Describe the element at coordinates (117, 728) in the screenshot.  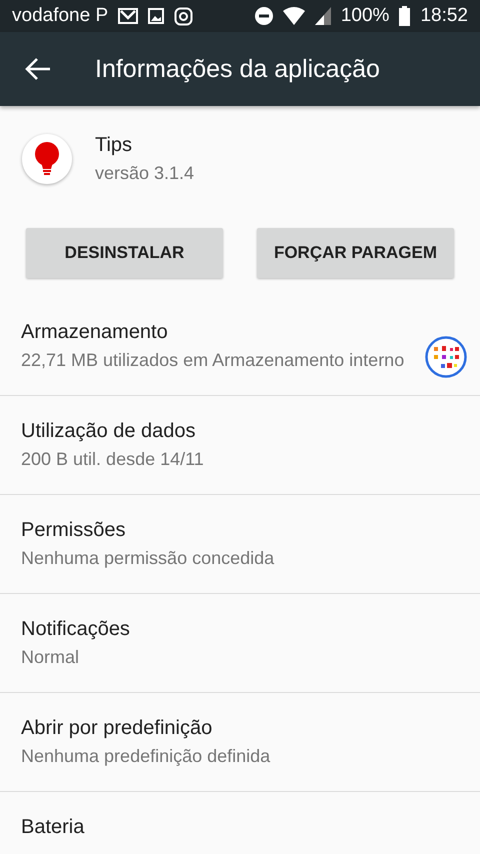
I see `item-title: Abrir por predefinição` at that location.